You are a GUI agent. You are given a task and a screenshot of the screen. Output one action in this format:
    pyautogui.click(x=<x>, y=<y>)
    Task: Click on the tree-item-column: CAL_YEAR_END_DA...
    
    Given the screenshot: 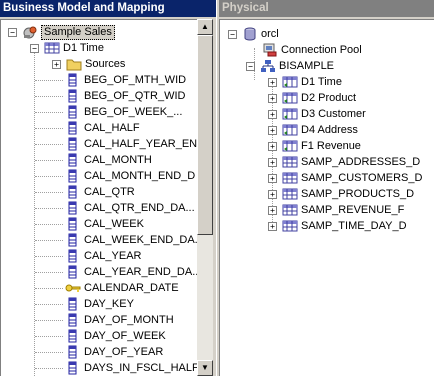 What is the action you would take?
    pyautogui.click(x=131, y=272)
    